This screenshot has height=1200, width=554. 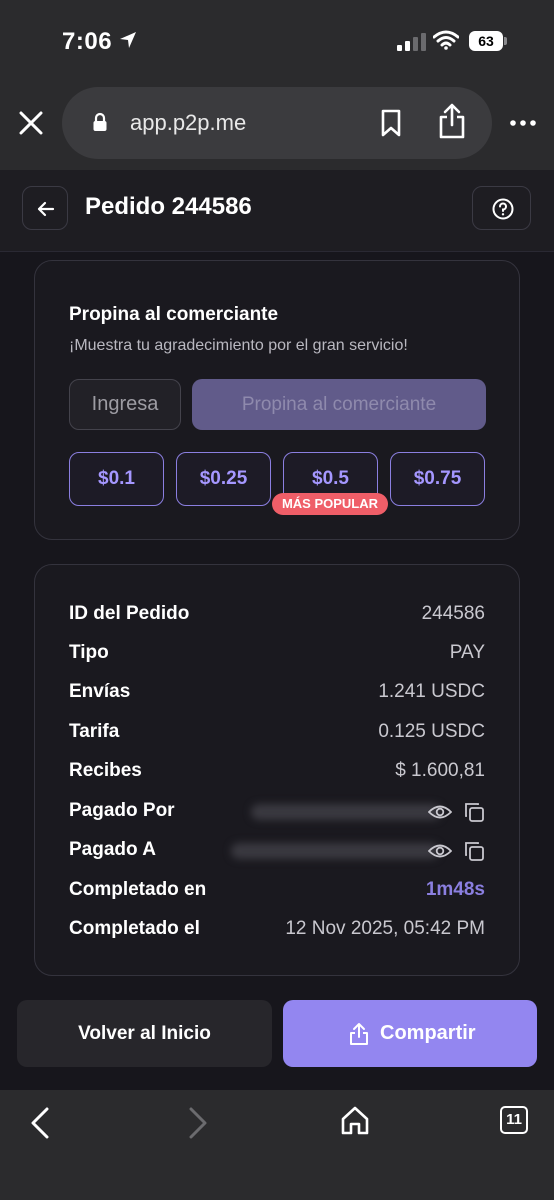 I want to click on order-row: Completado el 12 Nov 2025, 05:42 PM, so click(x=277, y=930).